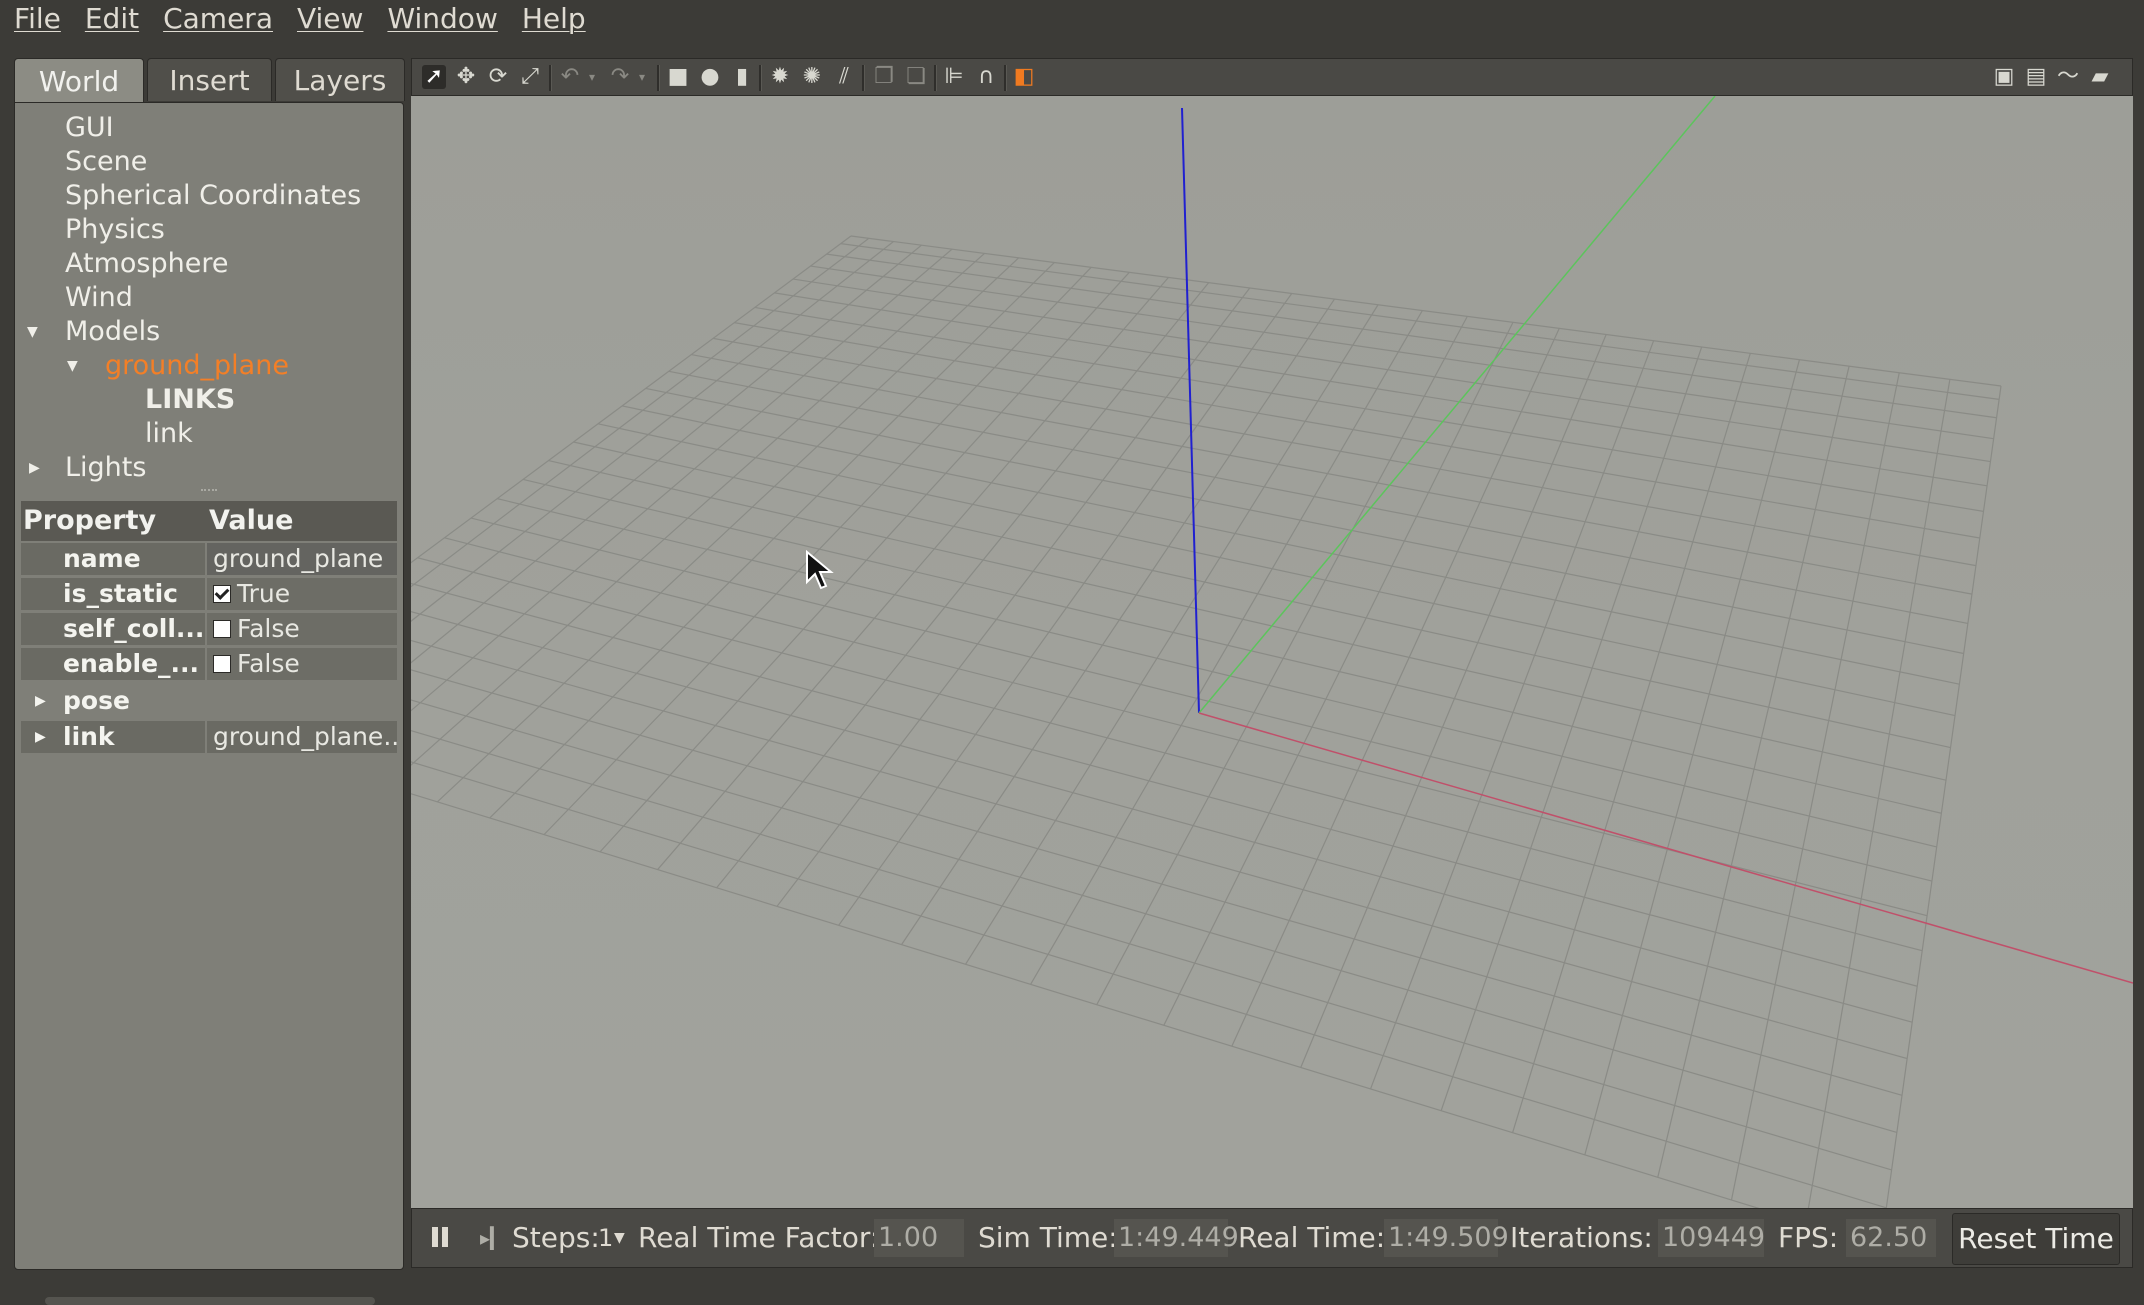 The height and width of the screenshot is (1305, 2144). Describe the element at coordinates (619, 1238) in the screenshot. I see `steps-dropdown-icon: ▼` at that location.